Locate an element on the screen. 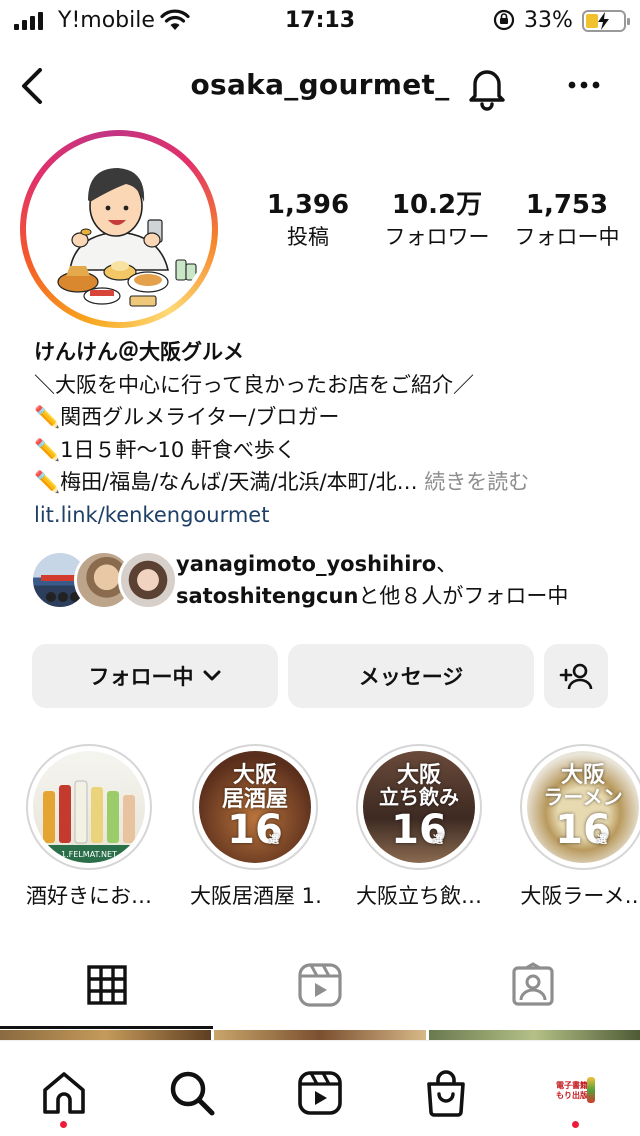 The width and height of the screenshot is (640, 1136). add-person-icon is located at coordinates (576, 676).